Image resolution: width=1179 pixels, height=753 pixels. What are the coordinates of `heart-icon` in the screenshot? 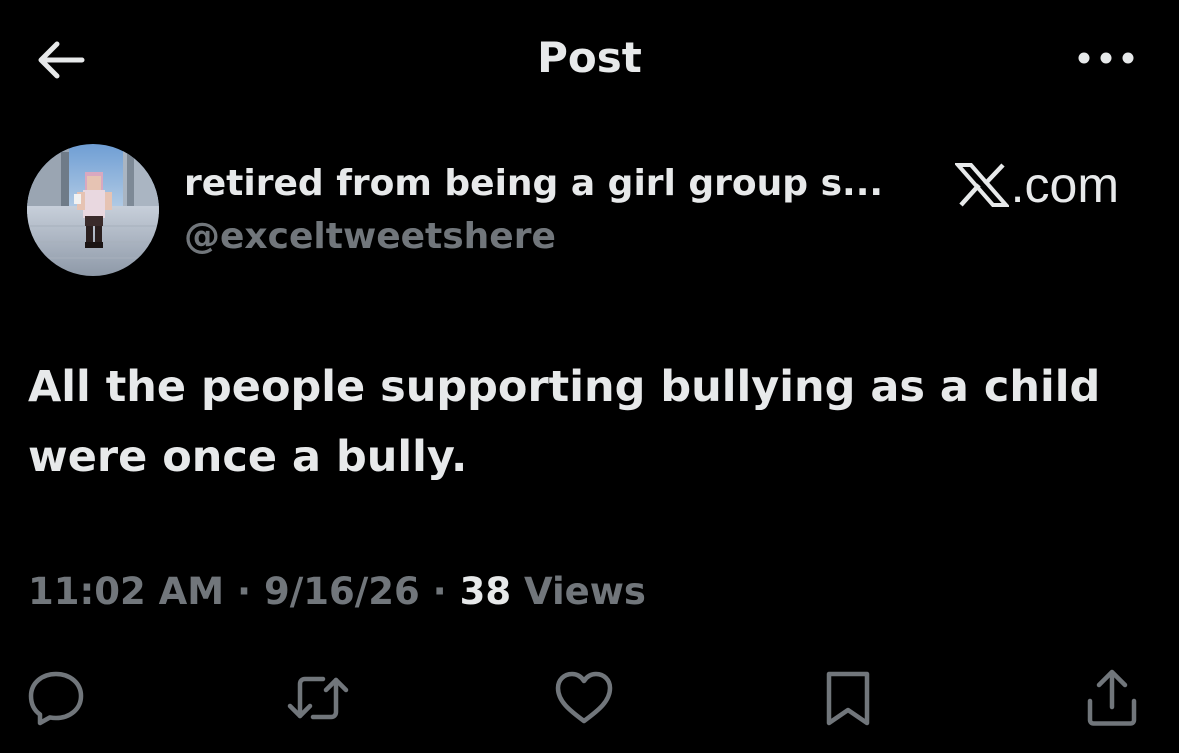 It's located at (584, 697).